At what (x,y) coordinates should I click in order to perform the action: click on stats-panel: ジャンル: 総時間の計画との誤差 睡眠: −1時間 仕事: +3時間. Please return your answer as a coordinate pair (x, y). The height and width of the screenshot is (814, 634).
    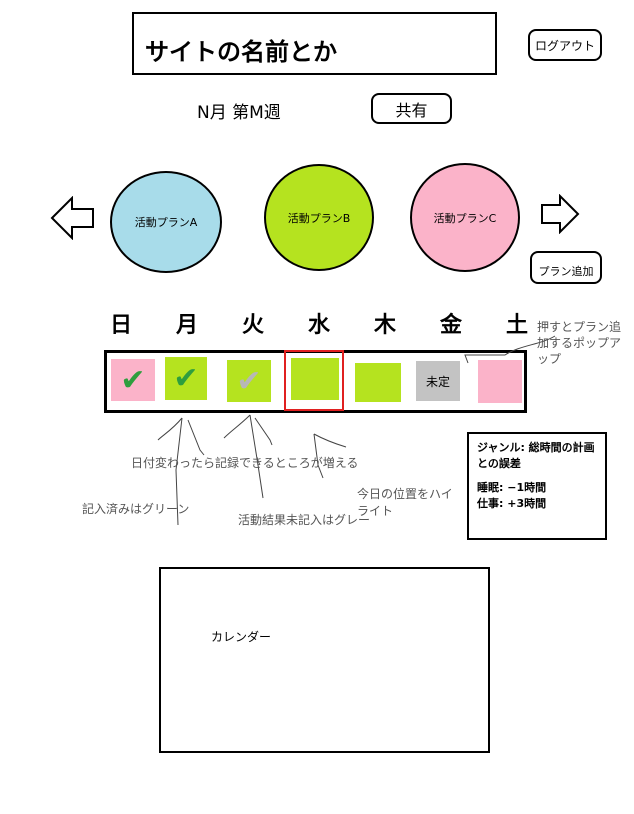
    Looking at the image, I should click on (537, 486).